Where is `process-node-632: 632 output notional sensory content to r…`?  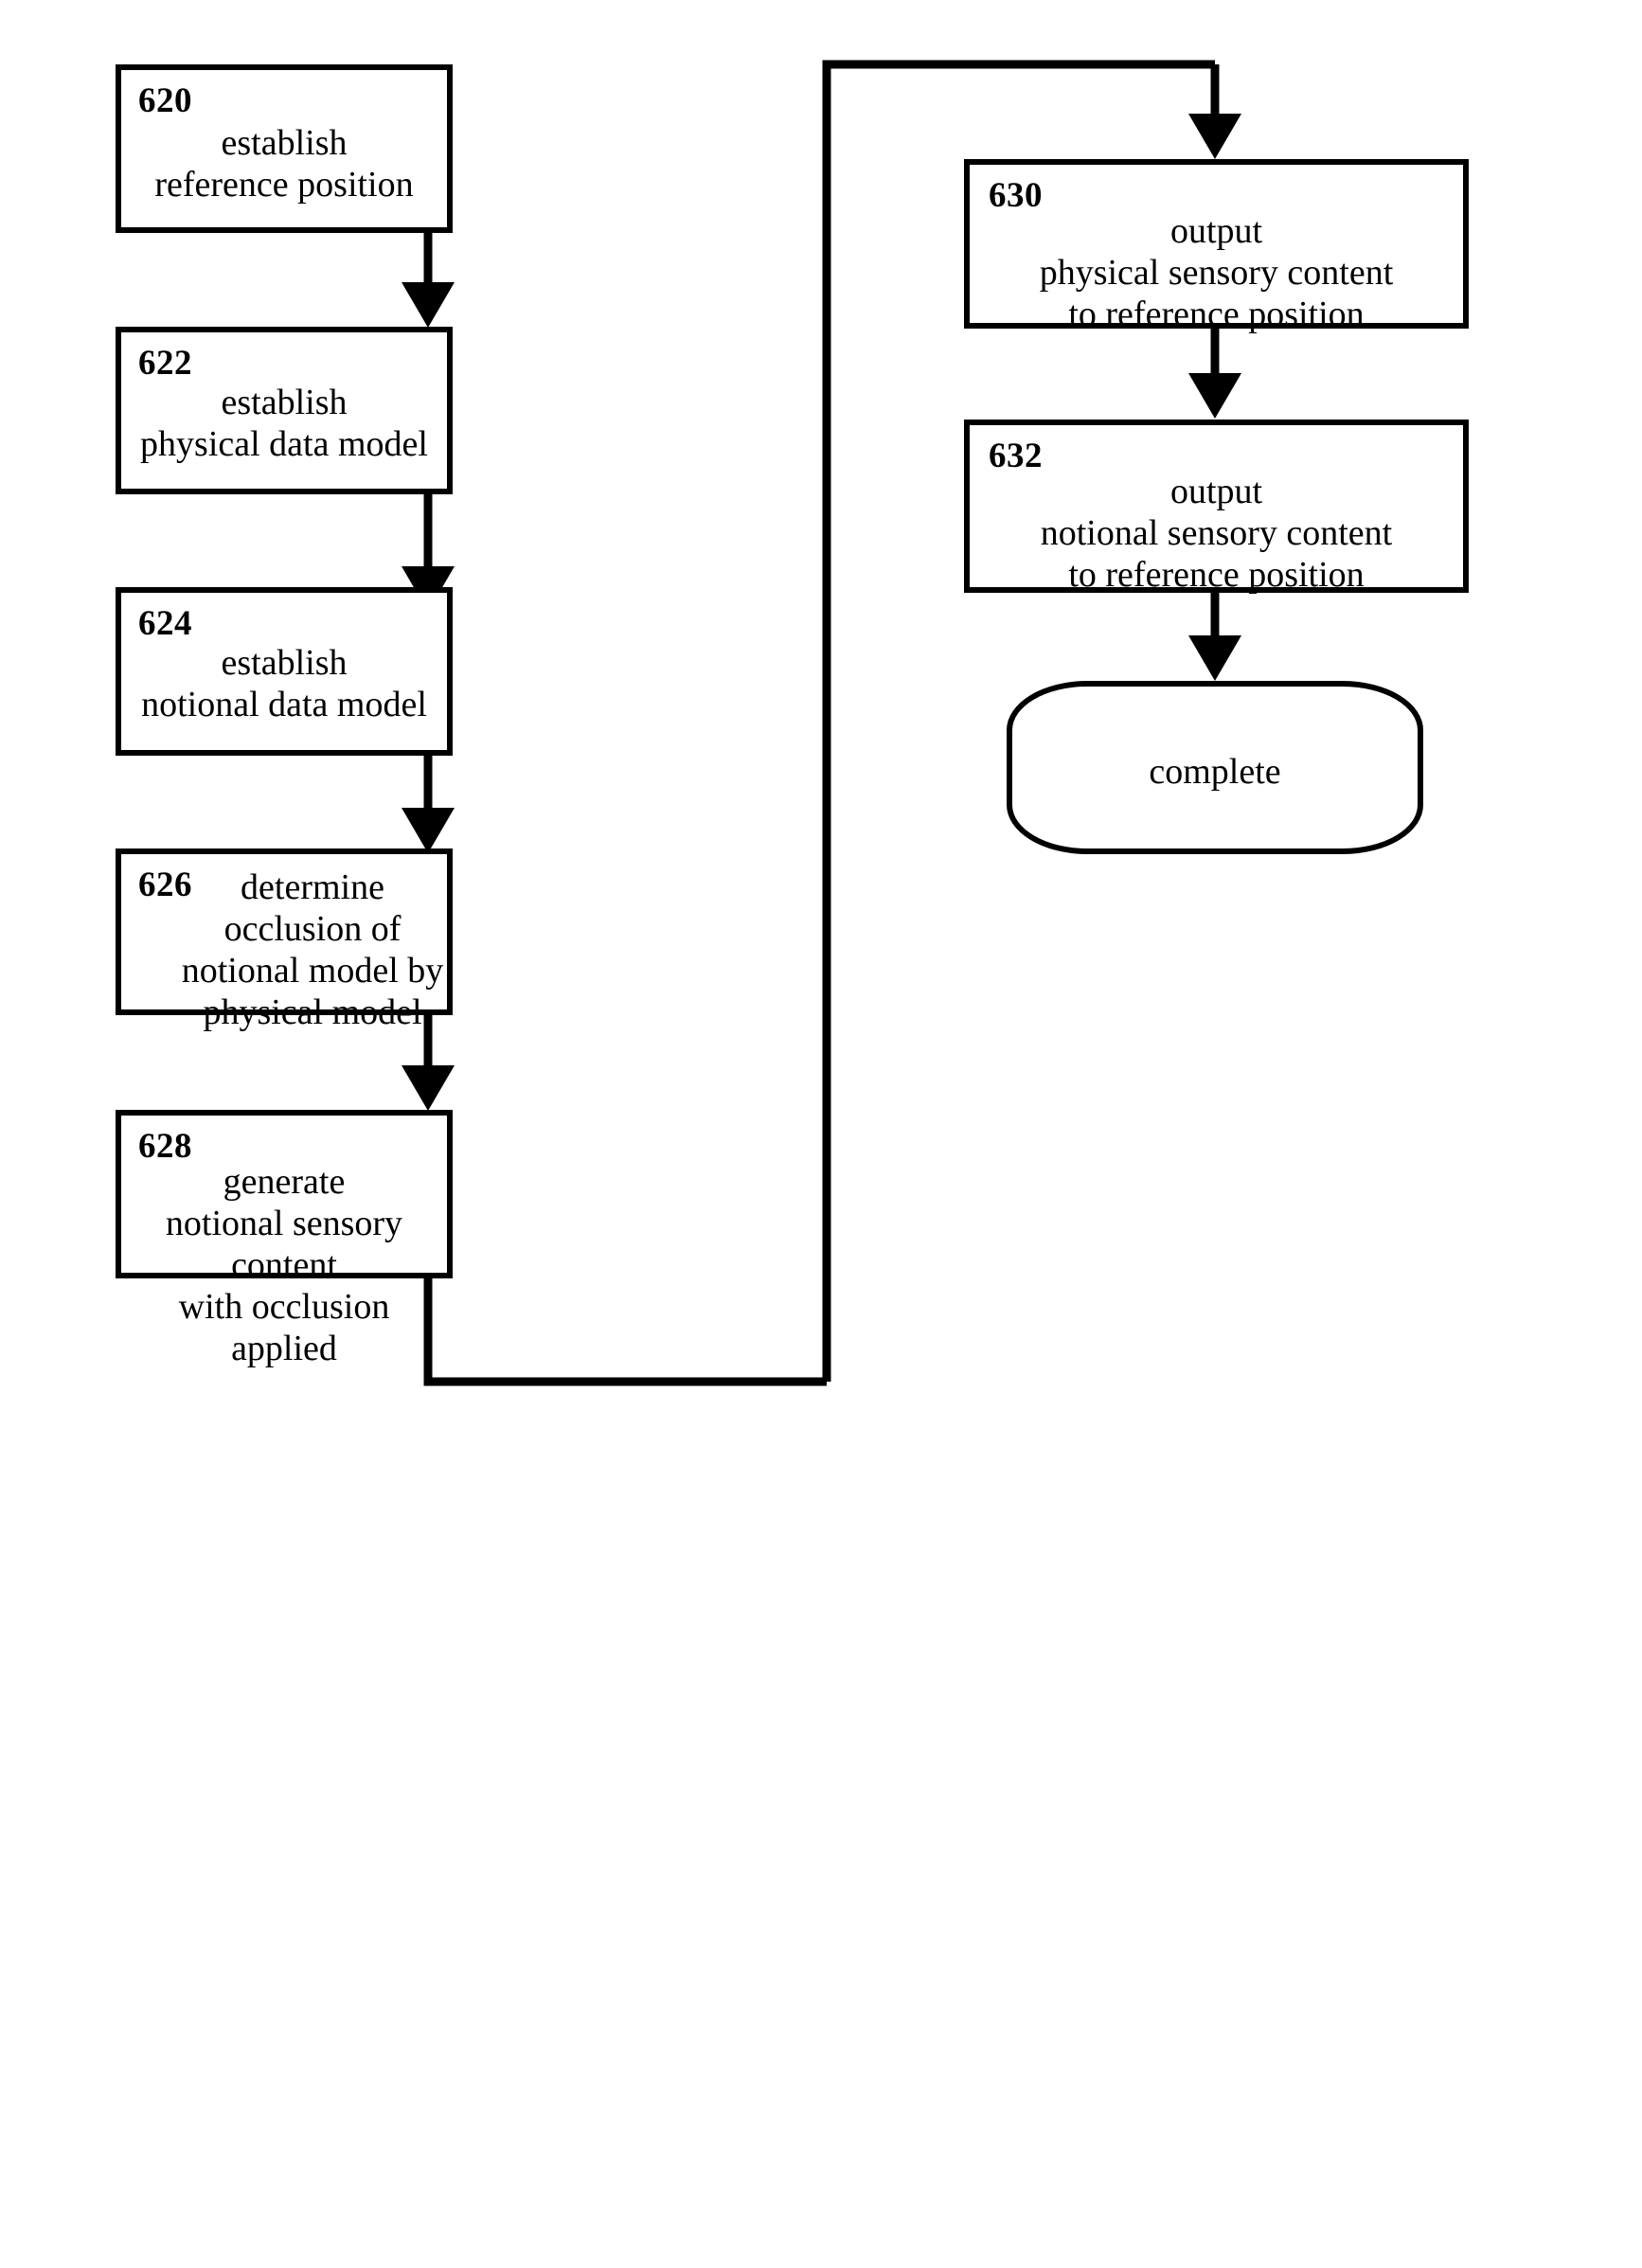 process-node-632: 632 output notional sensory content to r… is located at coordinates (1217, 508).